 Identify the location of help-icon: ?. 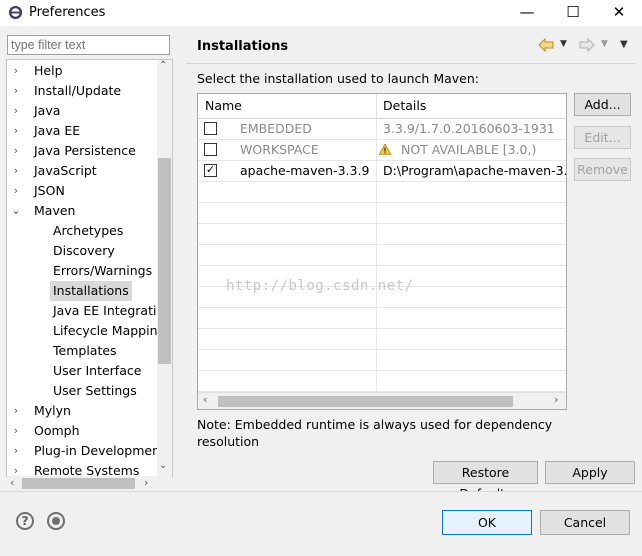
(25, 521).